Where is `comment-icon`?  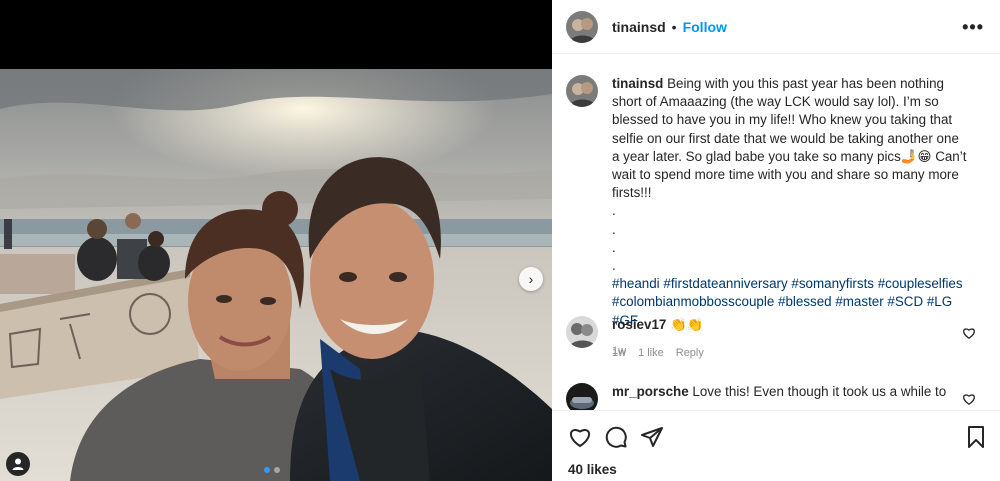
comment-icon is located at coordinates (616, 437).